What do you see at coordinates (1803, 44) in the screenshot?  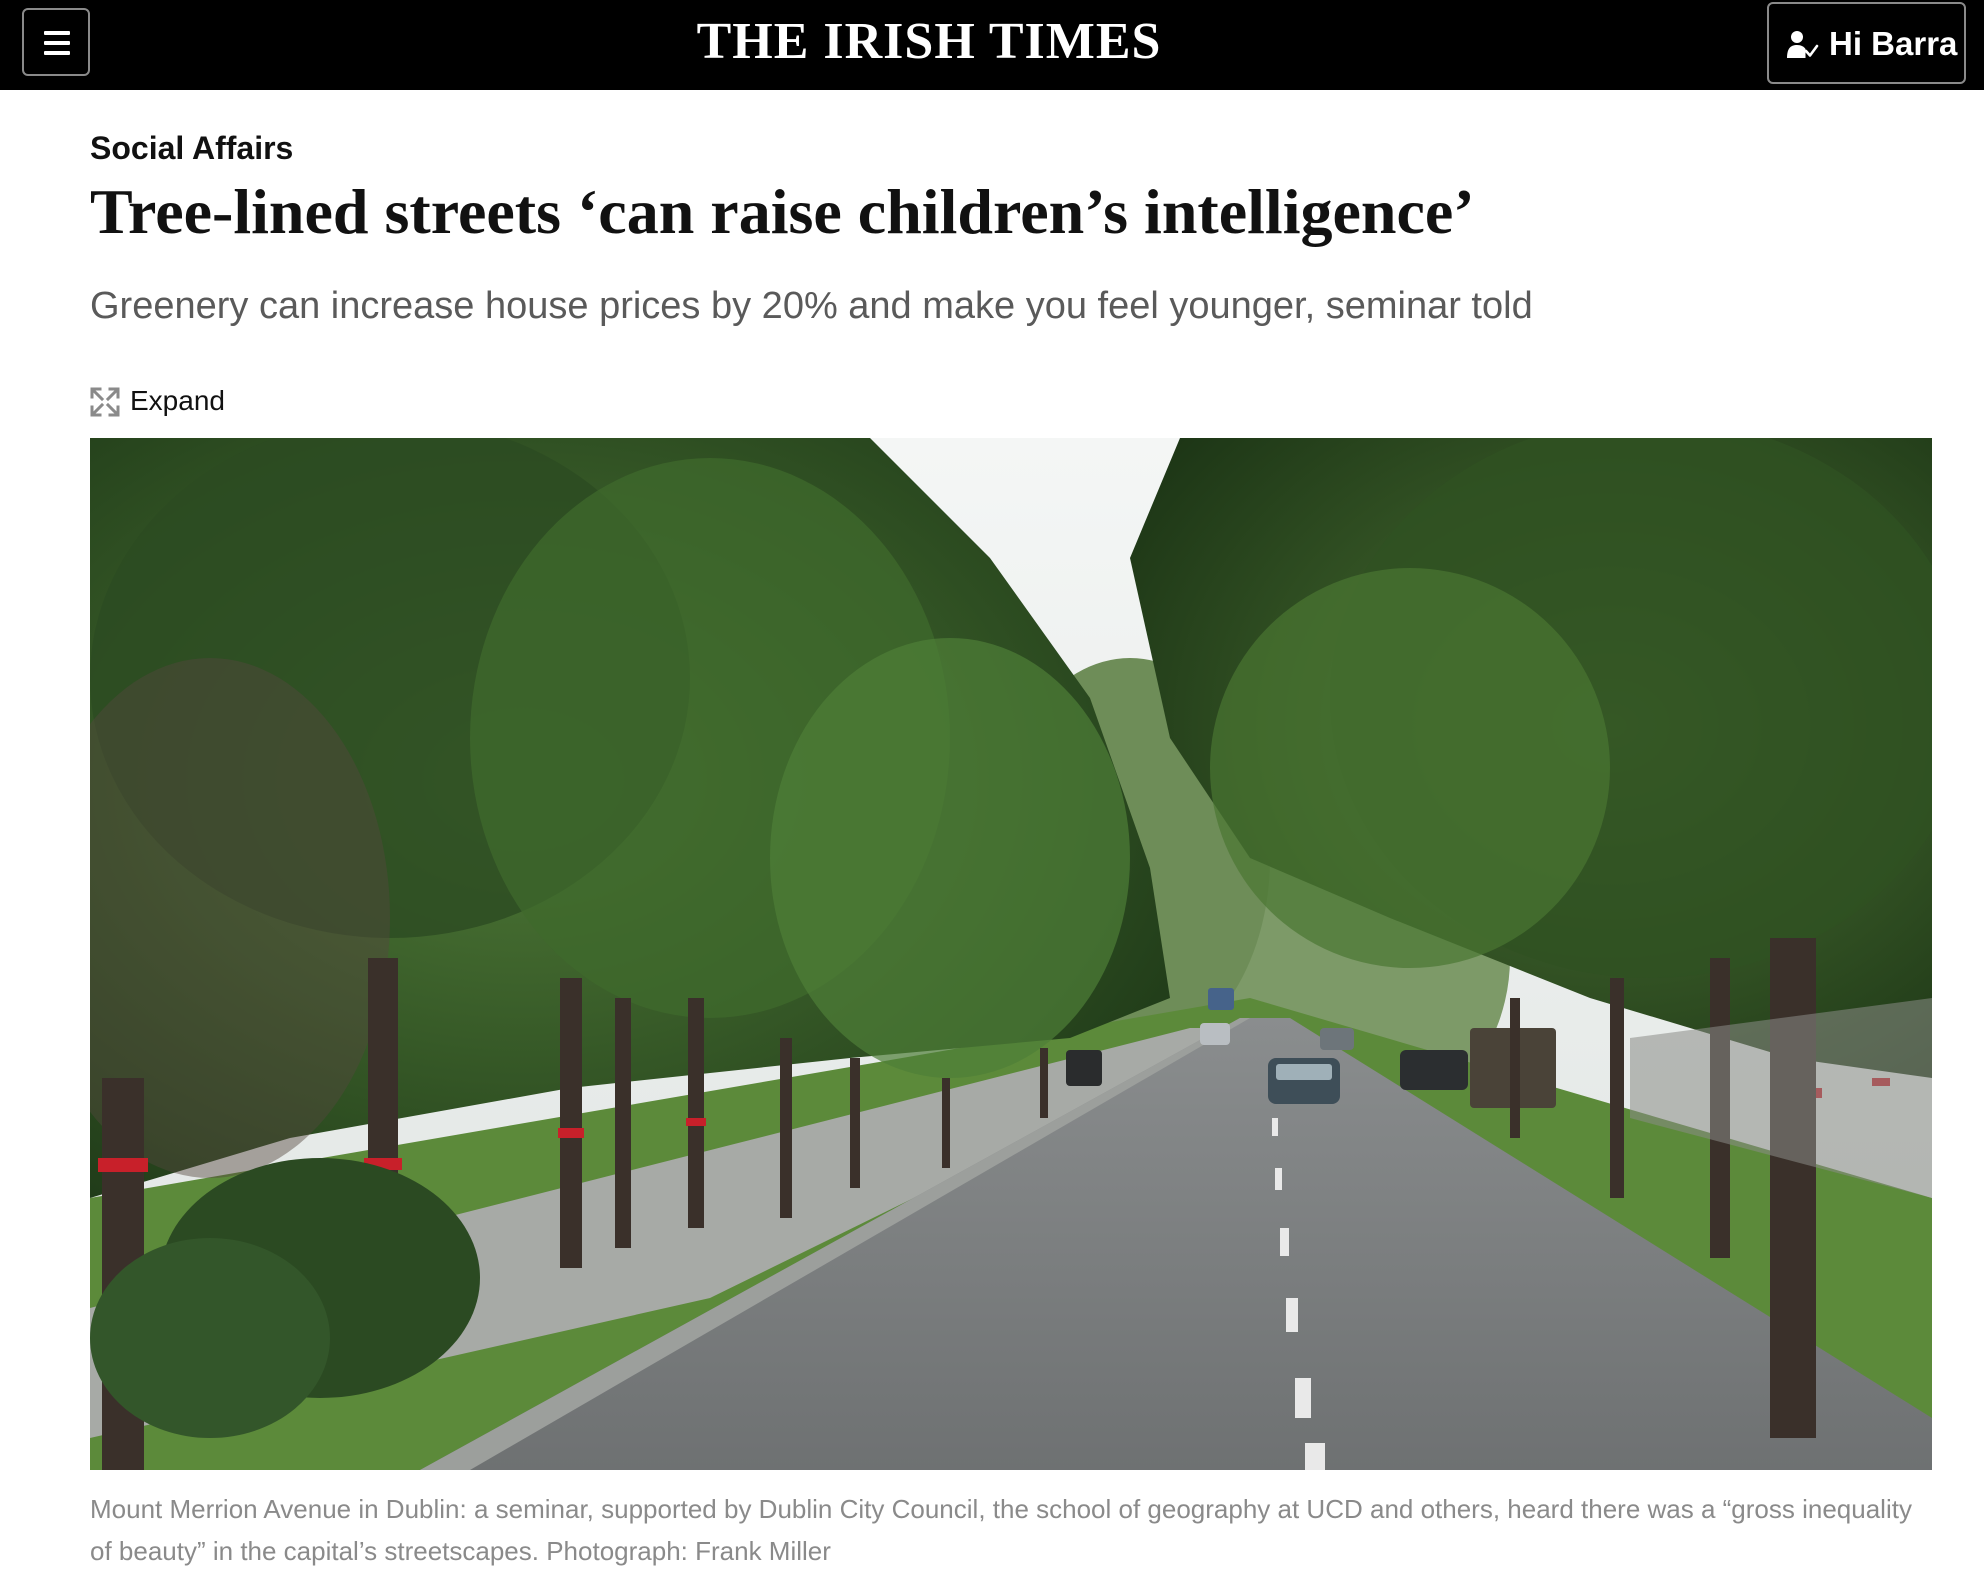 I see `user-check-icon` at bounding box center [1803, 44].